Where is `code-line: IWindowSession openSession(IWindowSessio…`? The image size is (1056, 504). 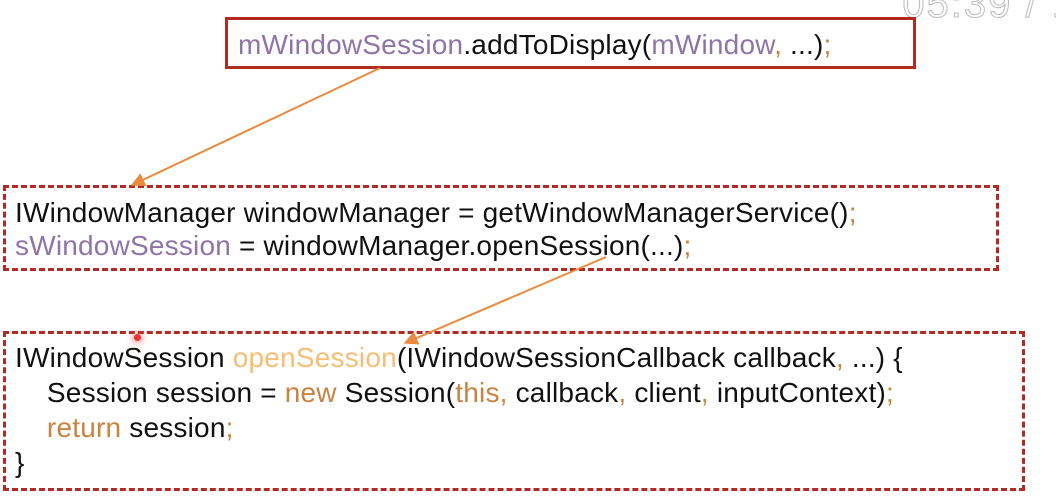
code-line: IWindowSession openSession(IWindowSessio… is located at coordinates (459, 358).